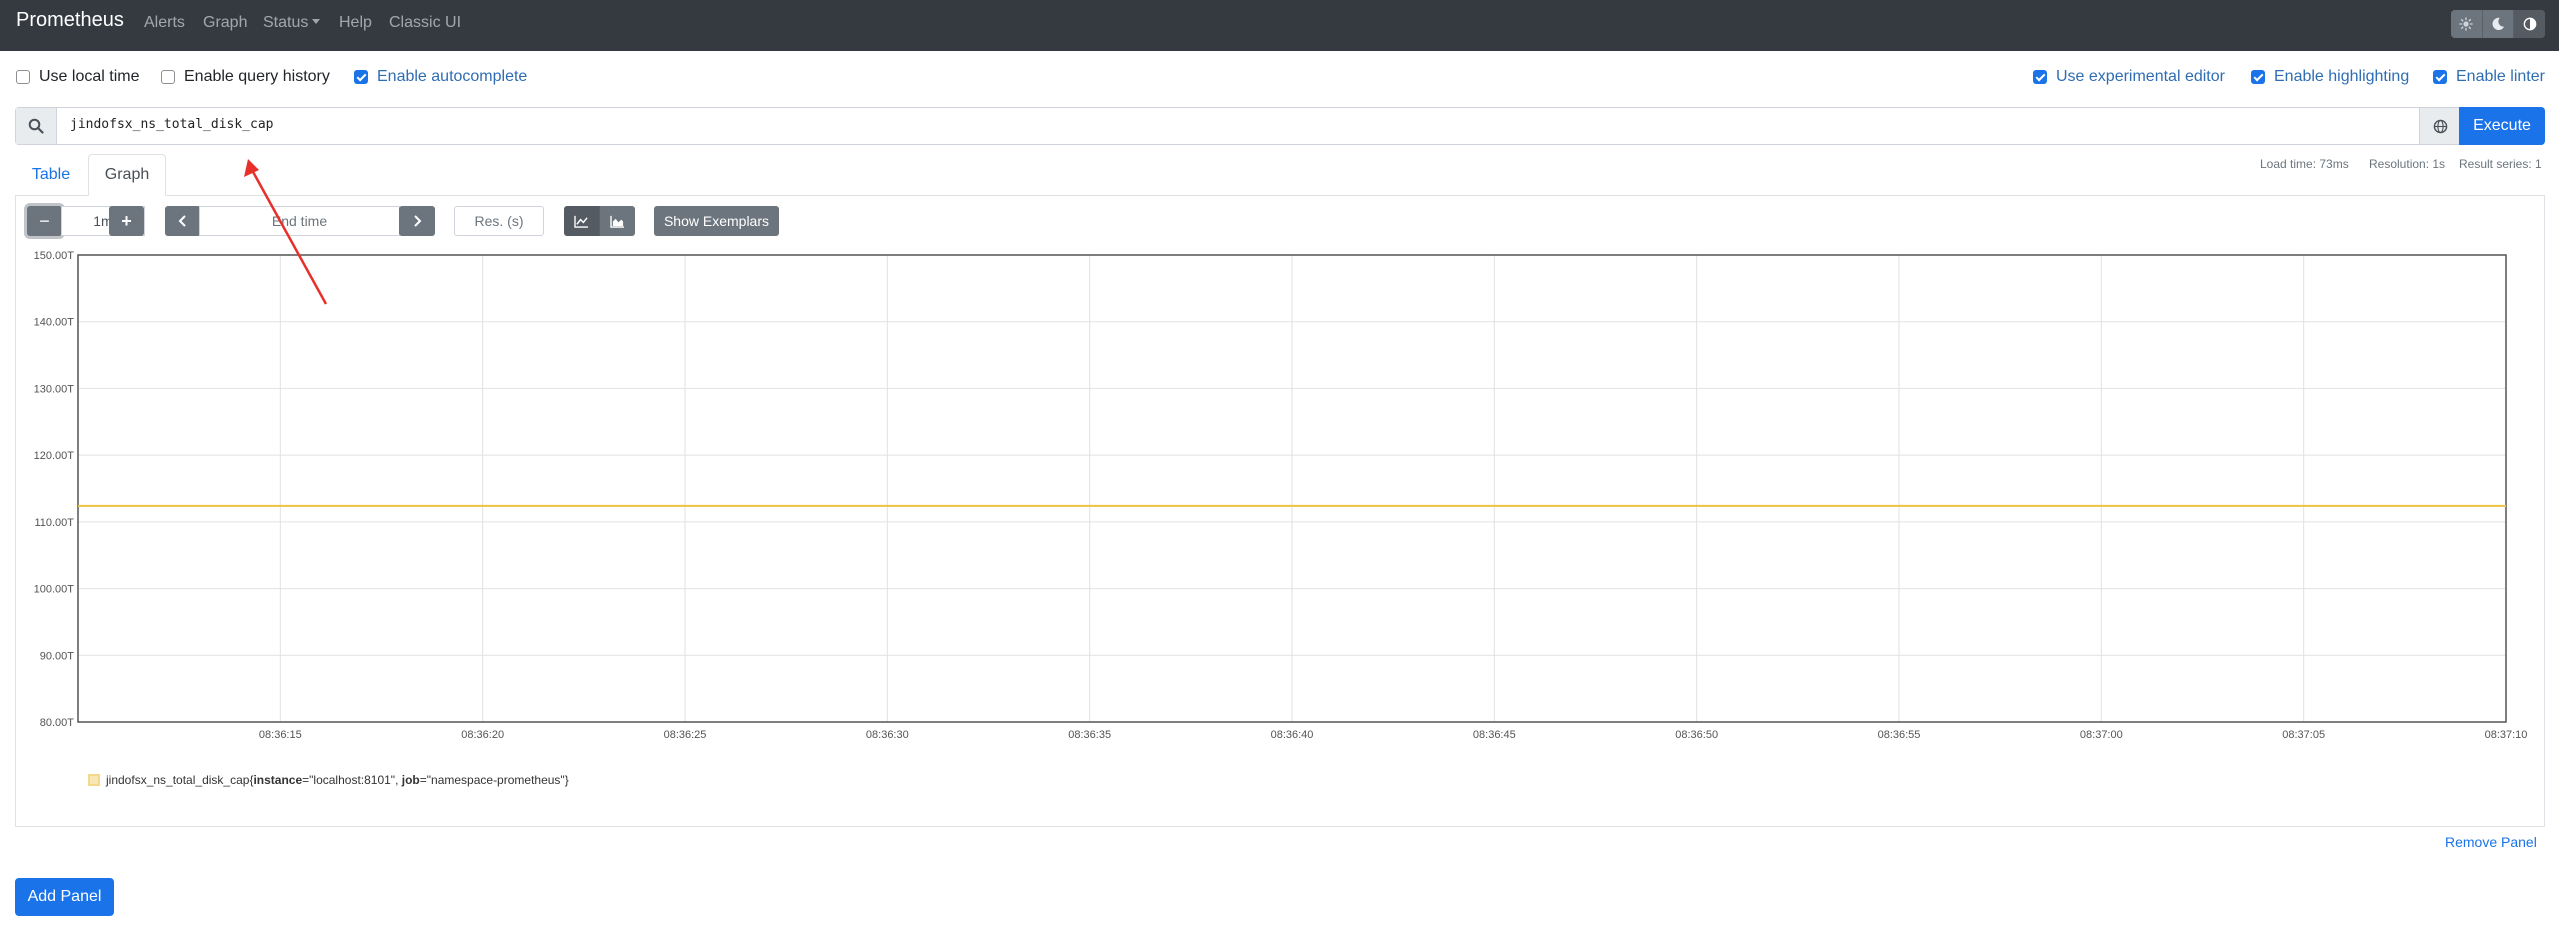 The height and width of the screenshot is (939, 2559). I want to click on y-tick-label: 130.00T, so click(54, 389).